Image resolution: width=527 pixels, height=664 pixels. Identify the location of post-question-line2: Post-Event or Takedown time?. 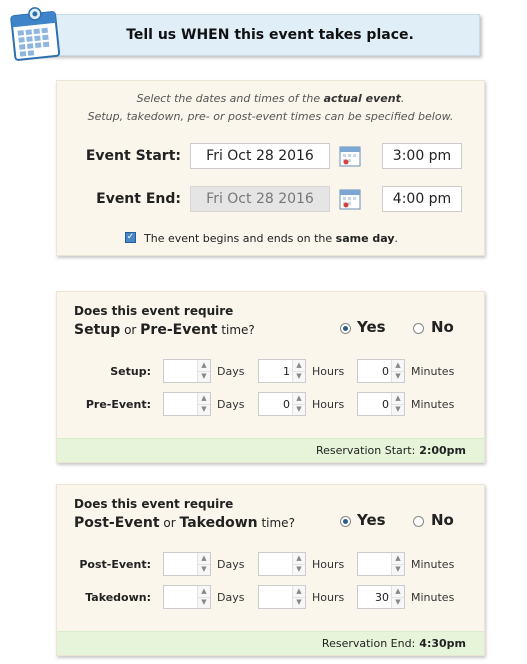
(184, 523).